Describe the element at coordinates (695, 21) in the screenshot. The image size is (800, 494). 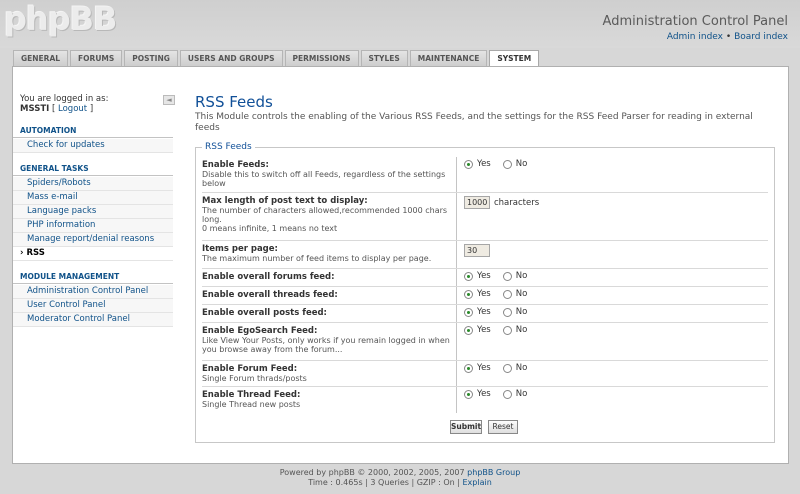
I see `acp-title: Administration Control Panel` at that location.